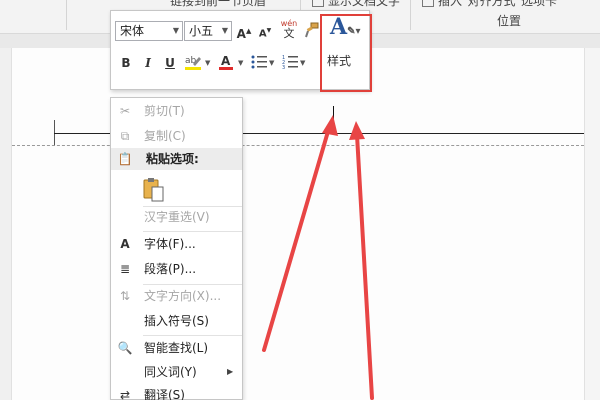 The width and height of the screenshot is (600, 400). Describe the element at coordinates (300, 233) in the screenshot. I see `annotation-arrow-left` at that location.